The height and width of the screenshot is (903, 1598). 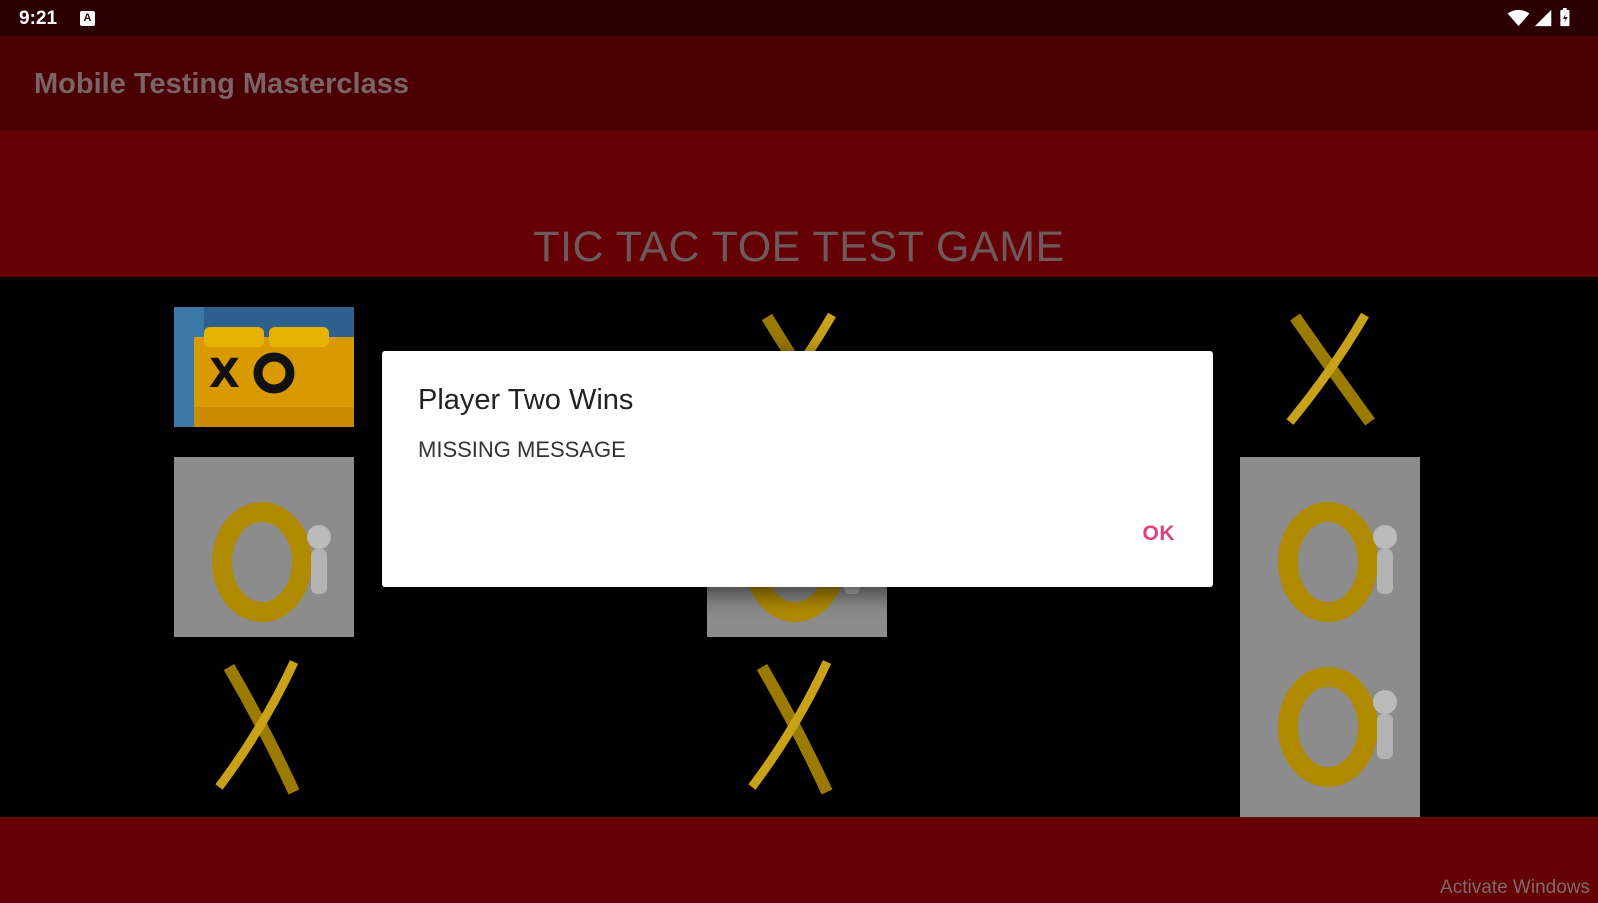 I want to click on status-bar: 9:21 A, so click(x=799, y=18).